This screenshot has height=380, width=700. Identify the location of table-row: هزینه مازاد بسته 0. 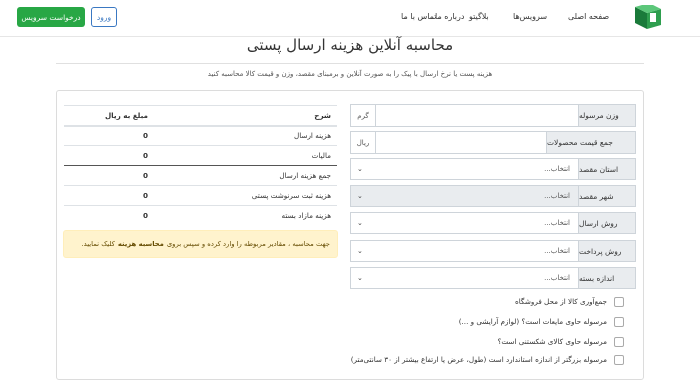
(200, 215).